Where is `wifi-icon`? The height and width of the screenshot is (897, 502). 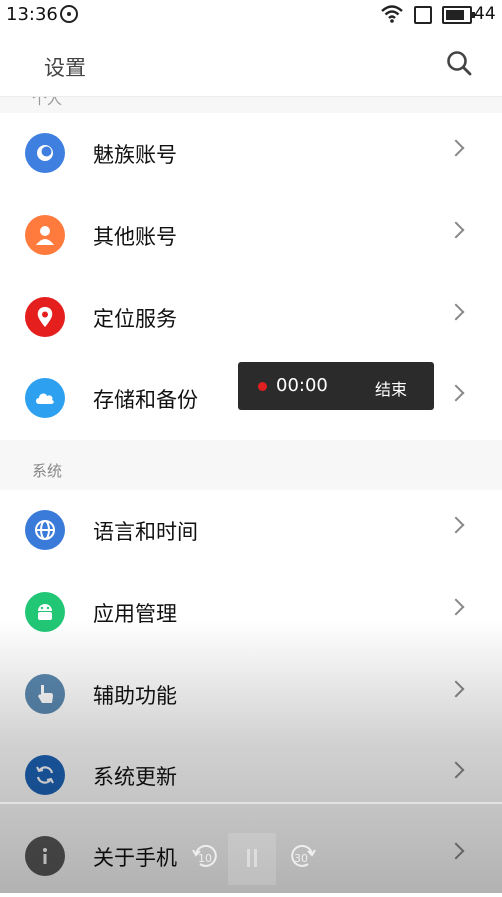 wifi-icon is located at coordinates (392, 14).